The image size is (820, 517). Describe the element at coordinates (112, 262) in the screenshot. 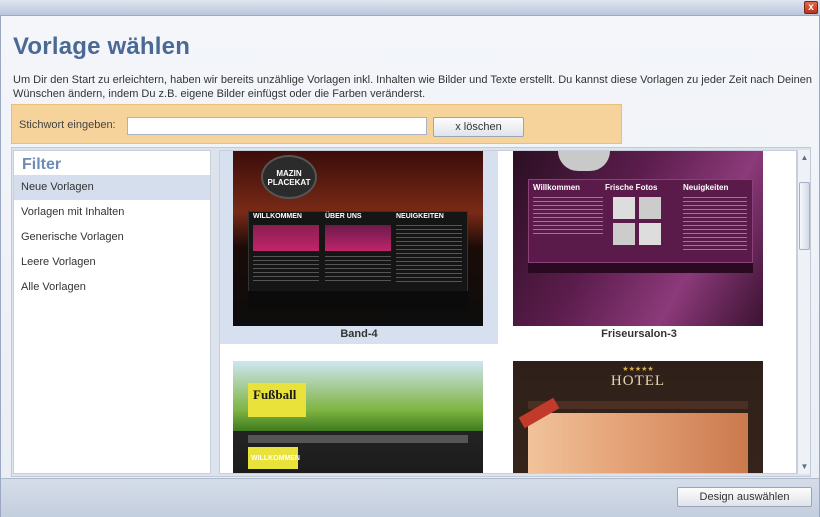

I see `filter-item-leere-vorlagen: Leere Vorlagen` at that location.